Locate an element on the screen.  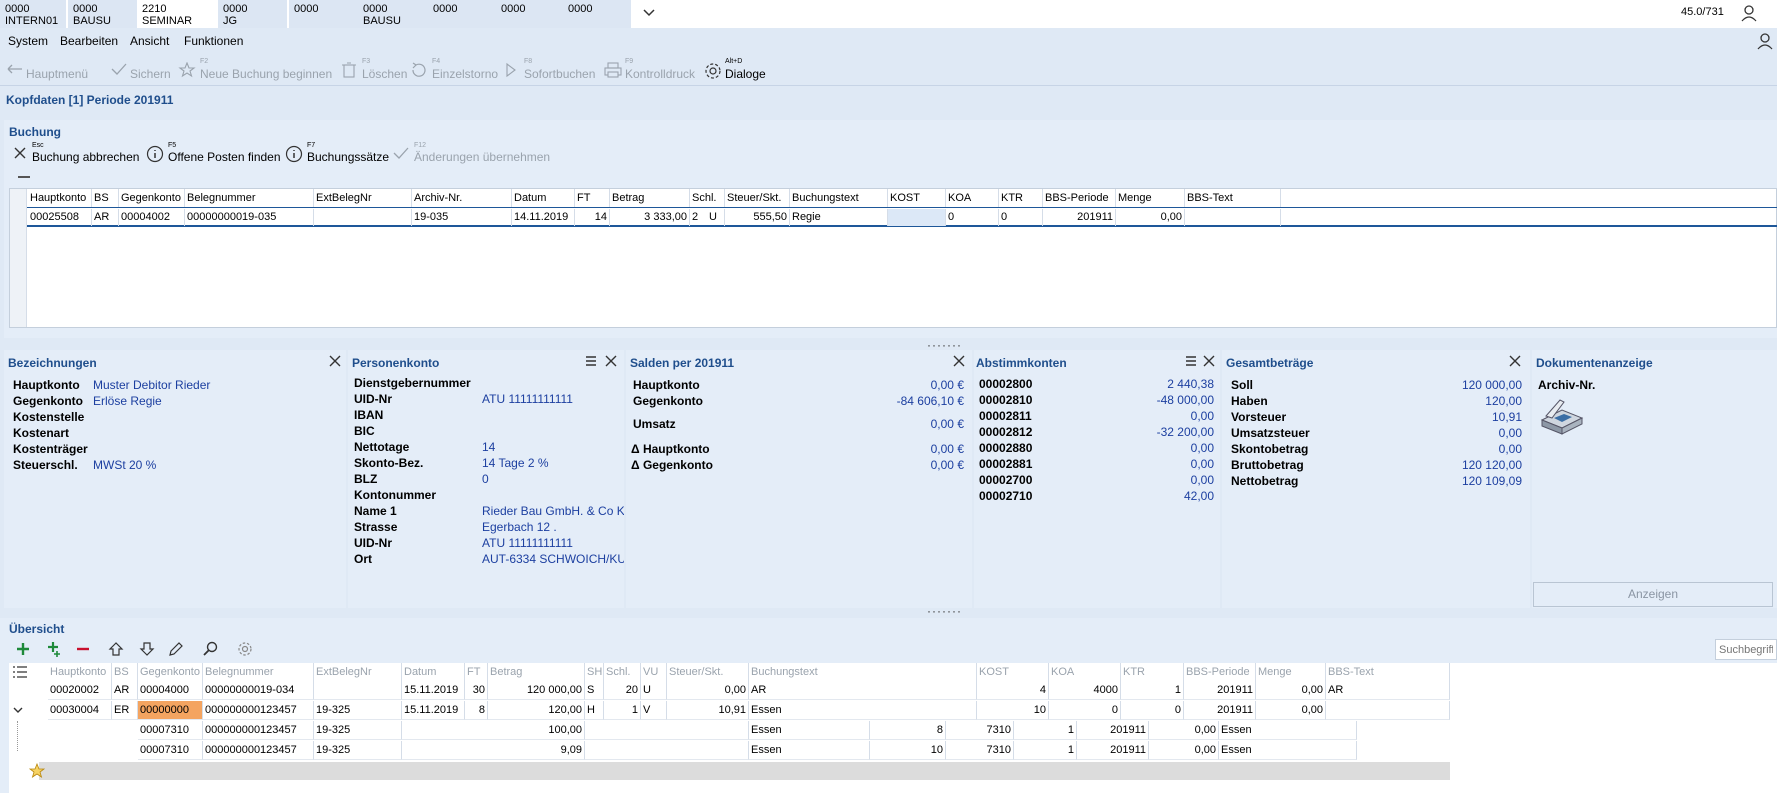
splitter-handle-2: ······· is located at coordinates (944, 611).